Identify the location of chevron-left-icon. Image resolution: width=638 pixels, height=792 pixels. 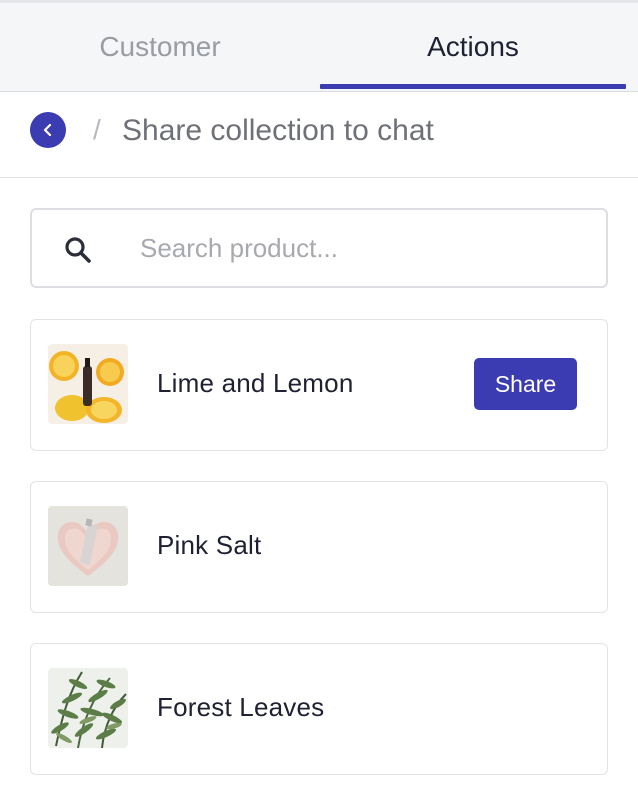
(47, 130).